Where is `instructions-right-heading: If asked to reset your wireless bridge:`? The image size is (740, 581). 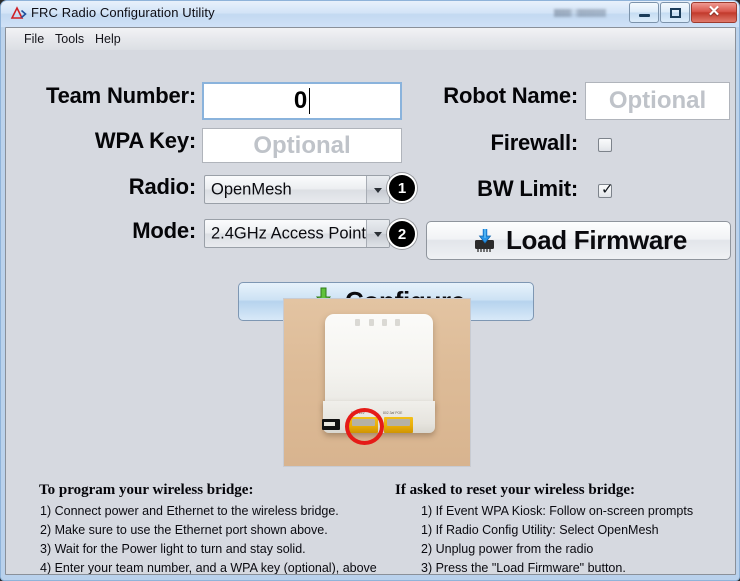
instructions-right-heading: If asked to reset your wireless bridge: is located at coordinates (515, 490).